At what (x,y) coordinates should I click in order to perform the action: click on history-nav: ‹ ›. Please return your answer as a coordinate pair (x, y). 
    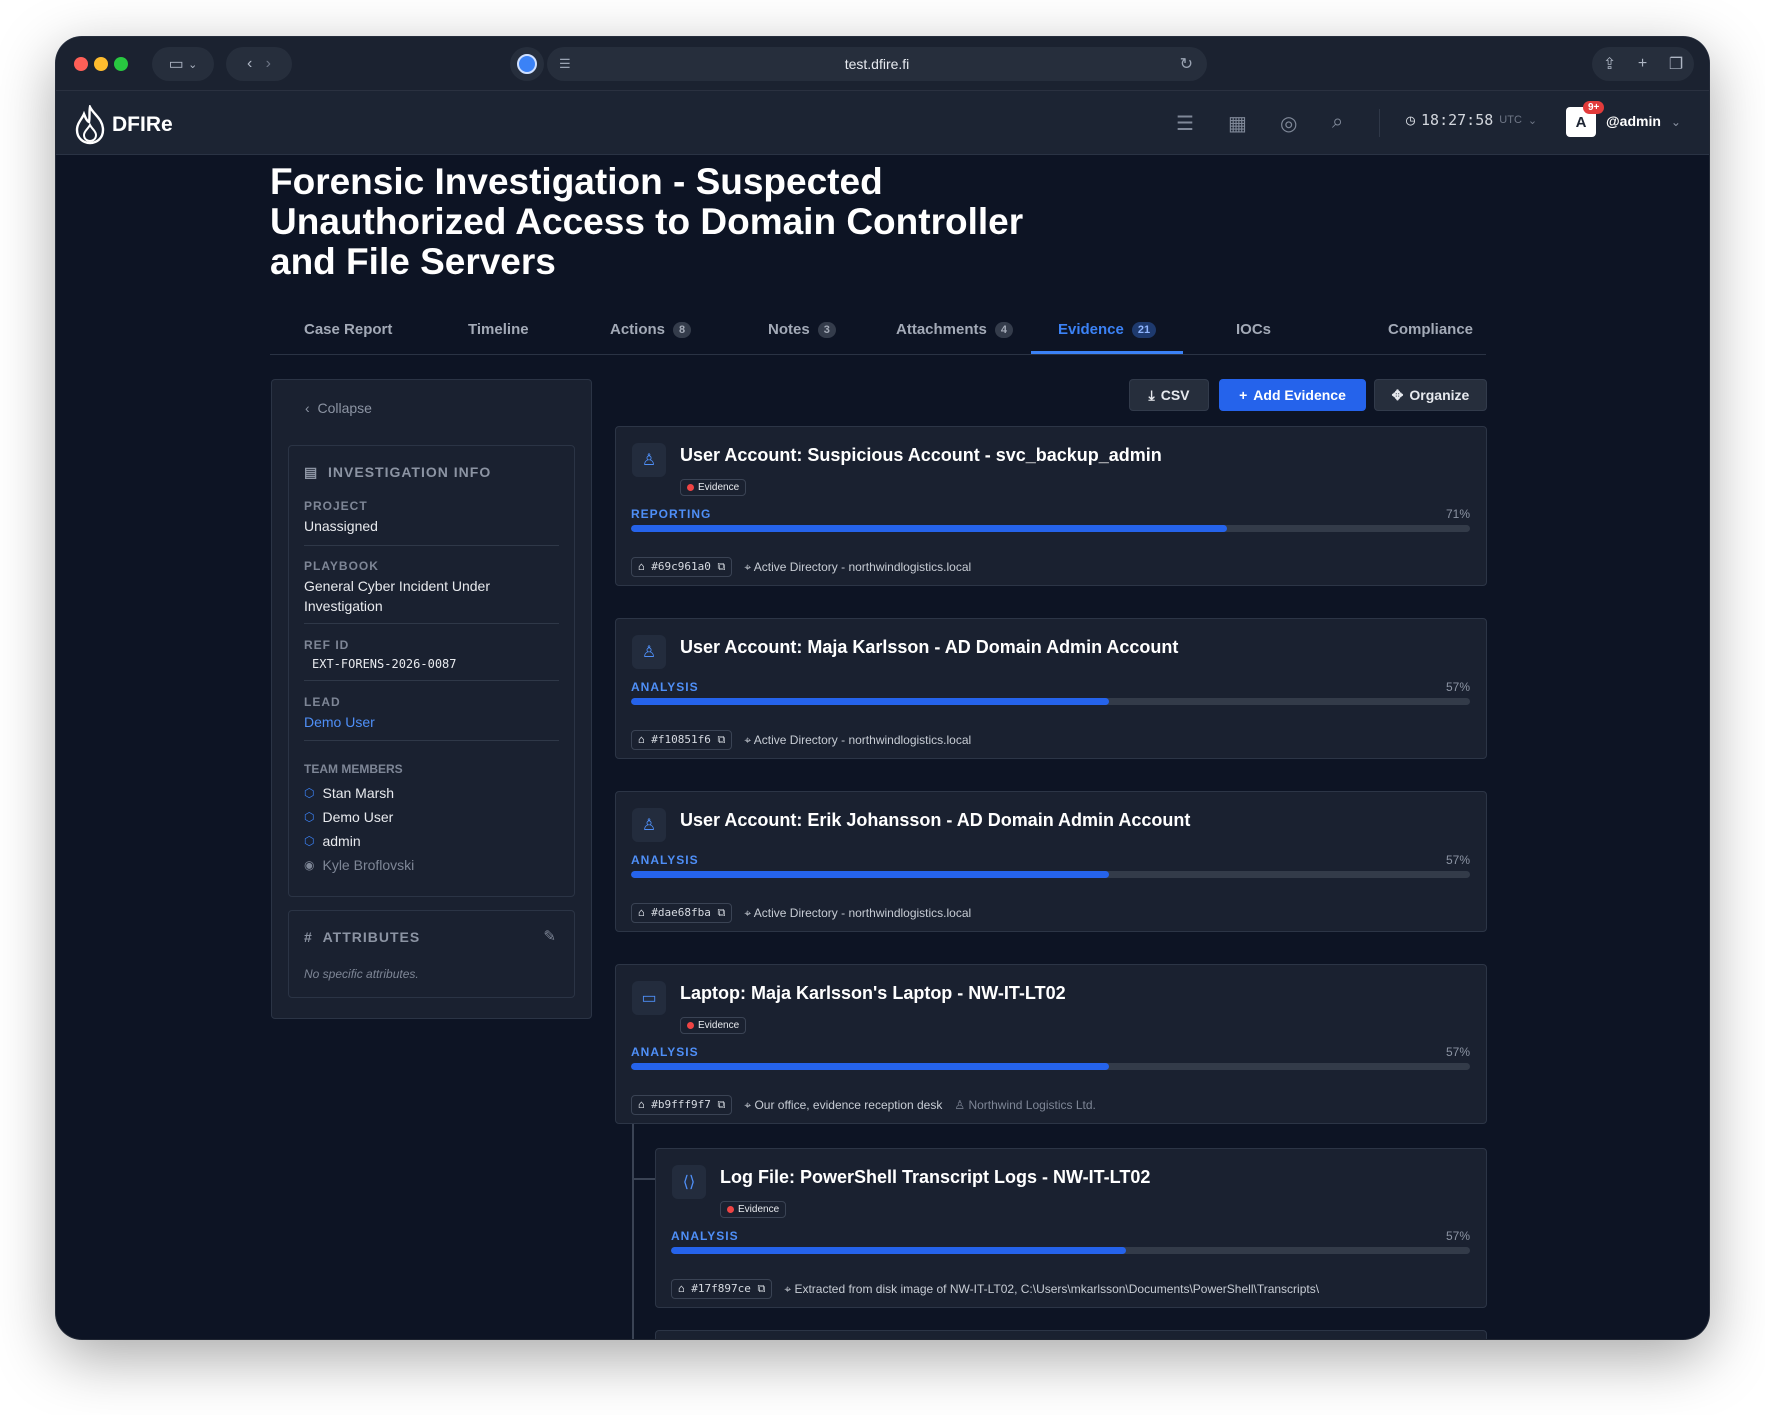
    Looking at the image, I should click on (259, 64).